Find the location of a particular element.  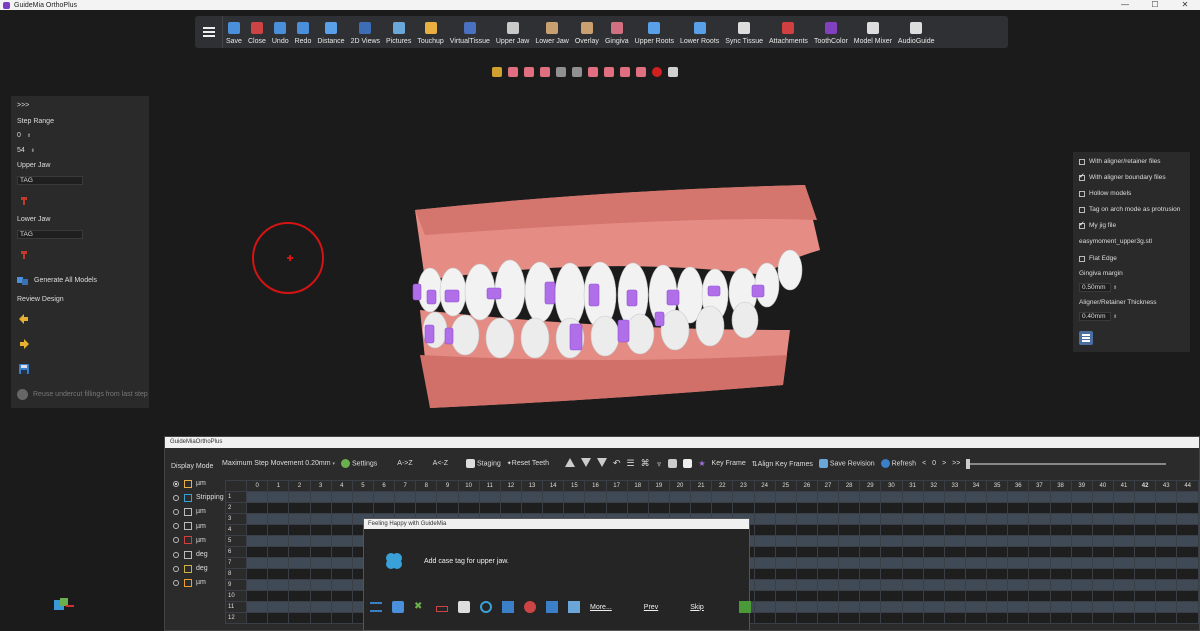

collapse-toggle: >>> is located at coordinates (23, 105).